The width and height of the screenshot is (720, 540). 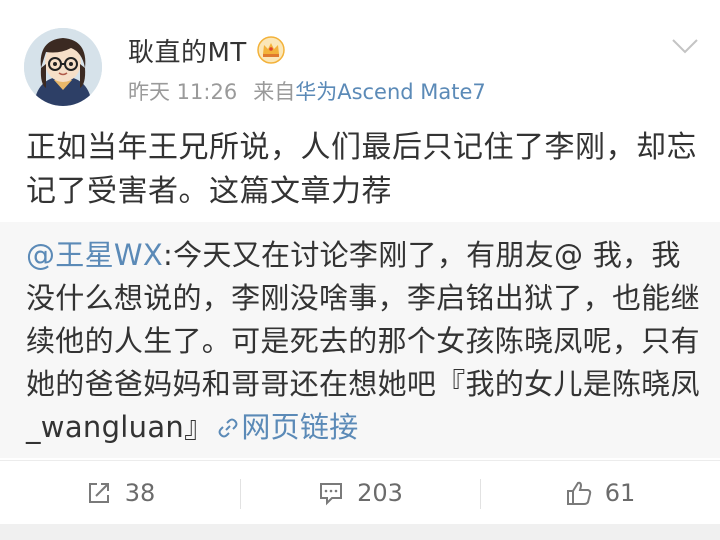 What do you see at coordinates (98, 492) in the screenshot?
I see `share-arrow-icon` at bounding box center [98, 492].